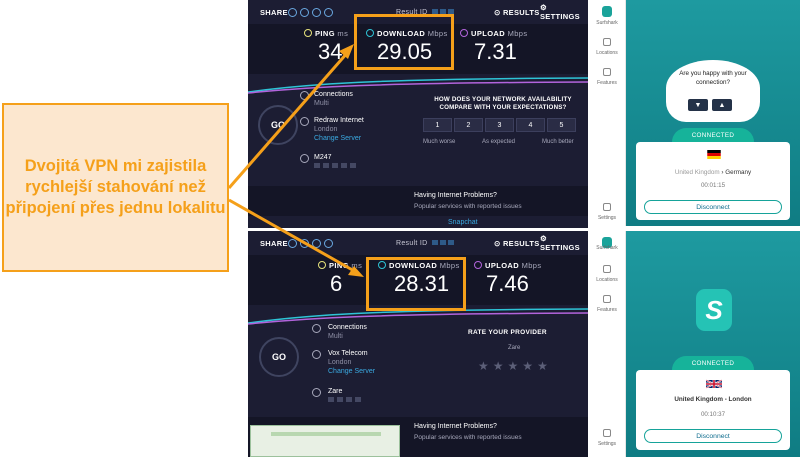 This screenshot has height=457, width=800. I want to click on scale-mid-label: As expected, so click(499, 142).